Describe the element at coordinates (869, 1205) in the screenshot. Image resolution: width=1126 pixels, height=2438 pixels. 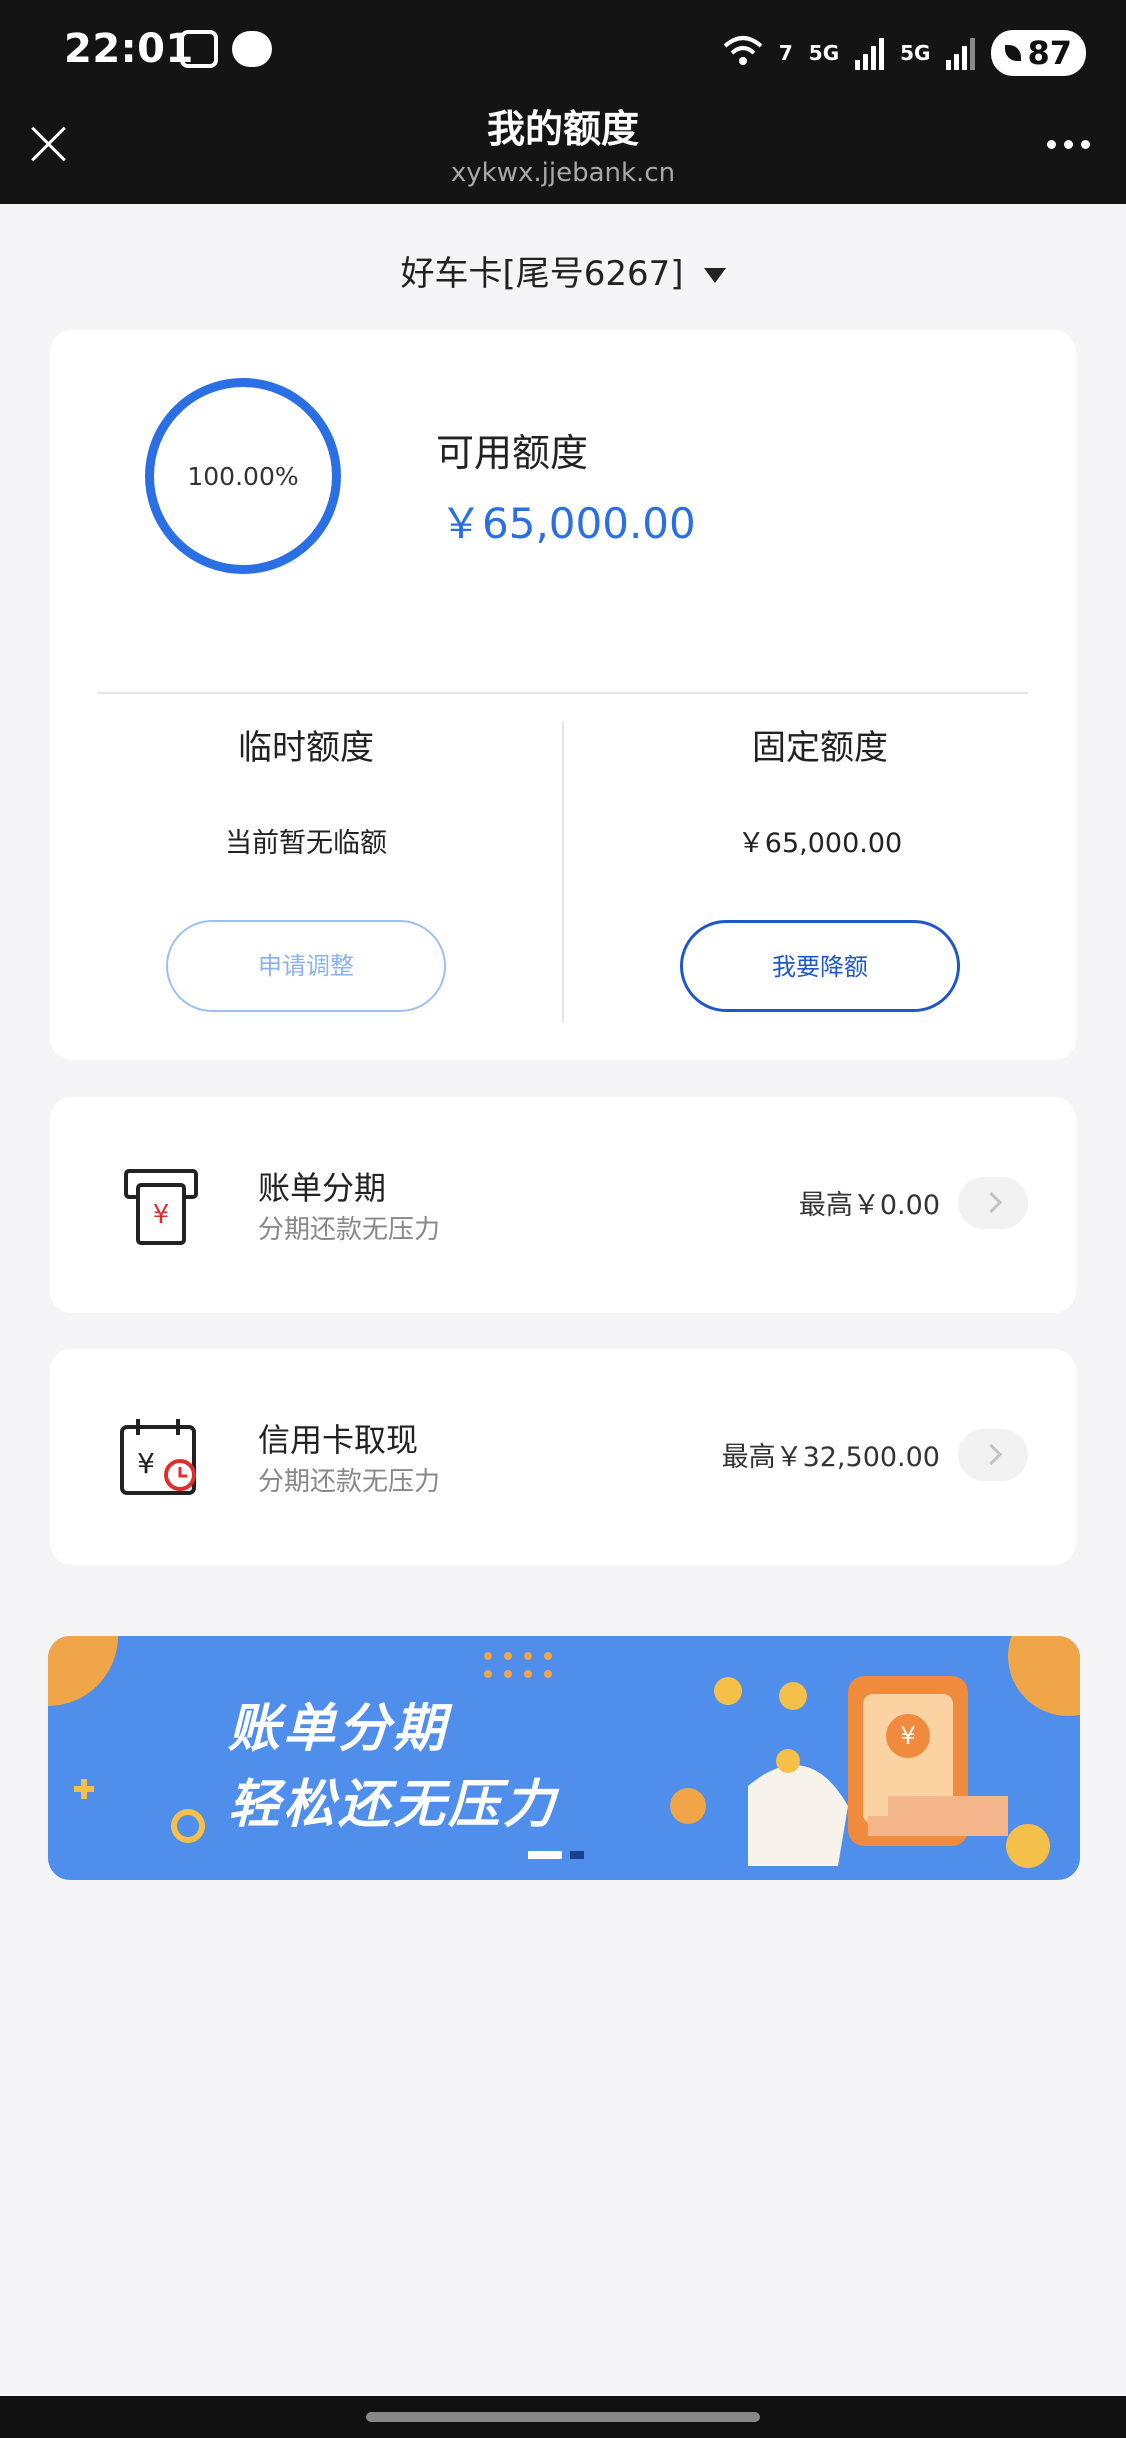
I see `feature-max-amount: 最高￥0.00` at that location.